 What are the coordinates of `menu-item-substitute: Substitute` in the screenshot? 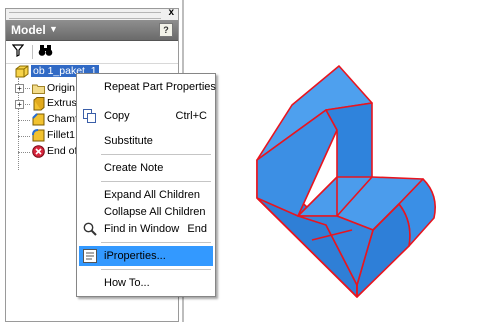 It's located at (146, 141).